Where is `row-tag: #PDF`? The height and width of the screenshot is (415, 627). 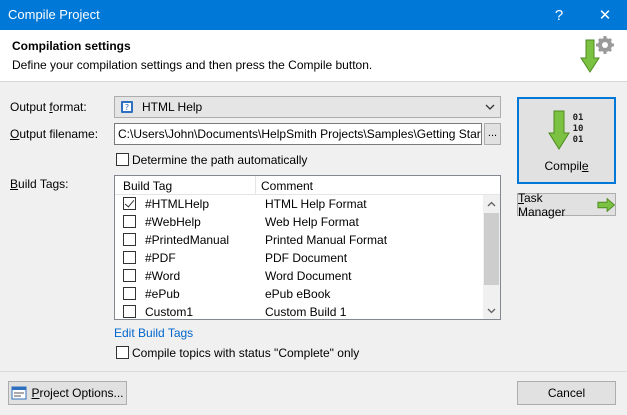 row-tag: #PDF is located at coordinates (160, 258).